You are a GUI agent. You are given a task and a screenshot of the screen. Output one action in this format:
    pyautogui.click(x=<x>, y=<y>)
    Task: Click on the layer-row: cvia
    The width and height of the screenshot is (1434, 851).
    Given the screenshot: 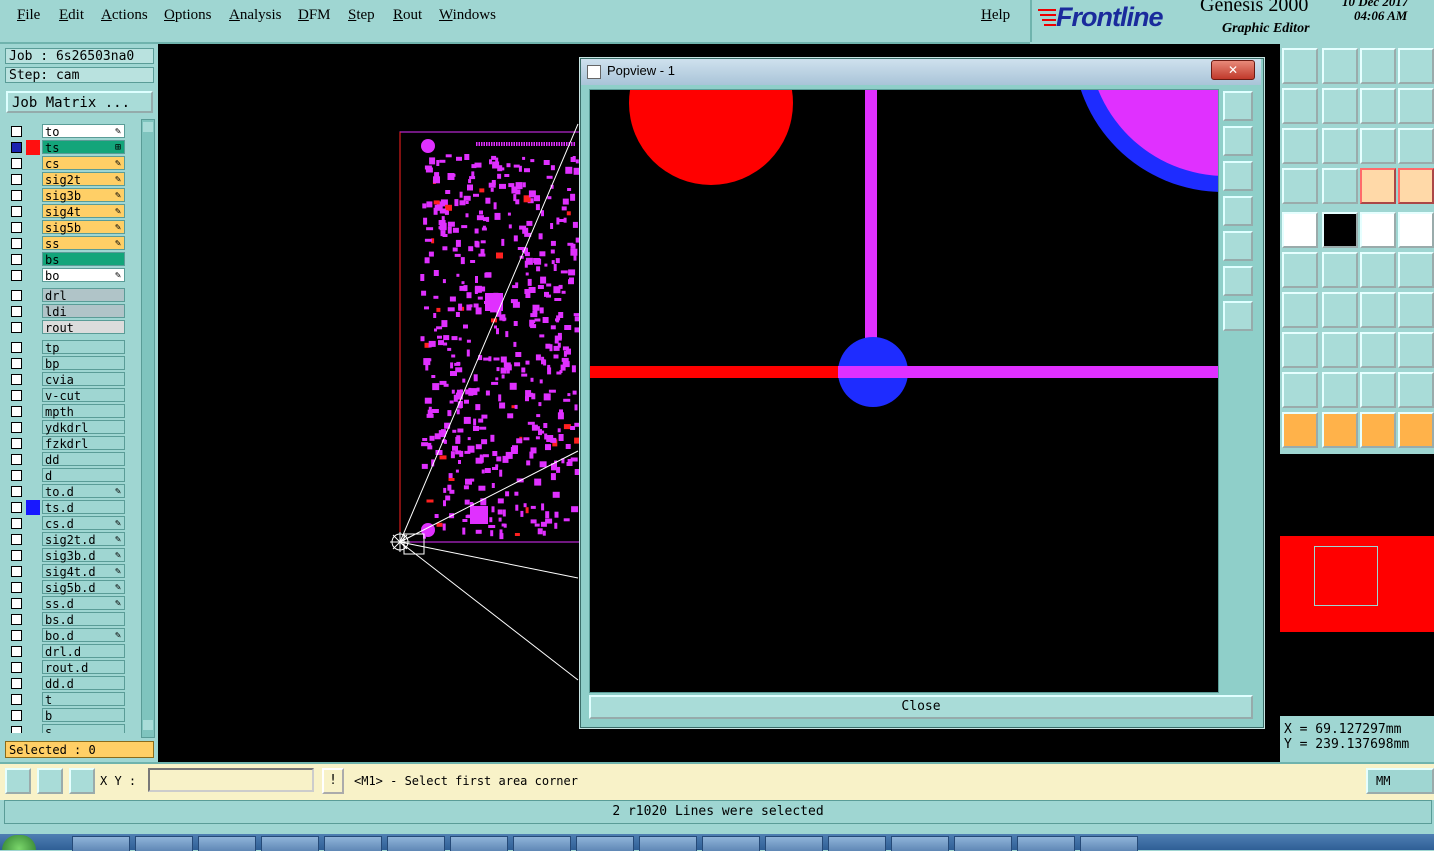 What is the action you would take?
    pyautogui.click(x=67, y=379)
    